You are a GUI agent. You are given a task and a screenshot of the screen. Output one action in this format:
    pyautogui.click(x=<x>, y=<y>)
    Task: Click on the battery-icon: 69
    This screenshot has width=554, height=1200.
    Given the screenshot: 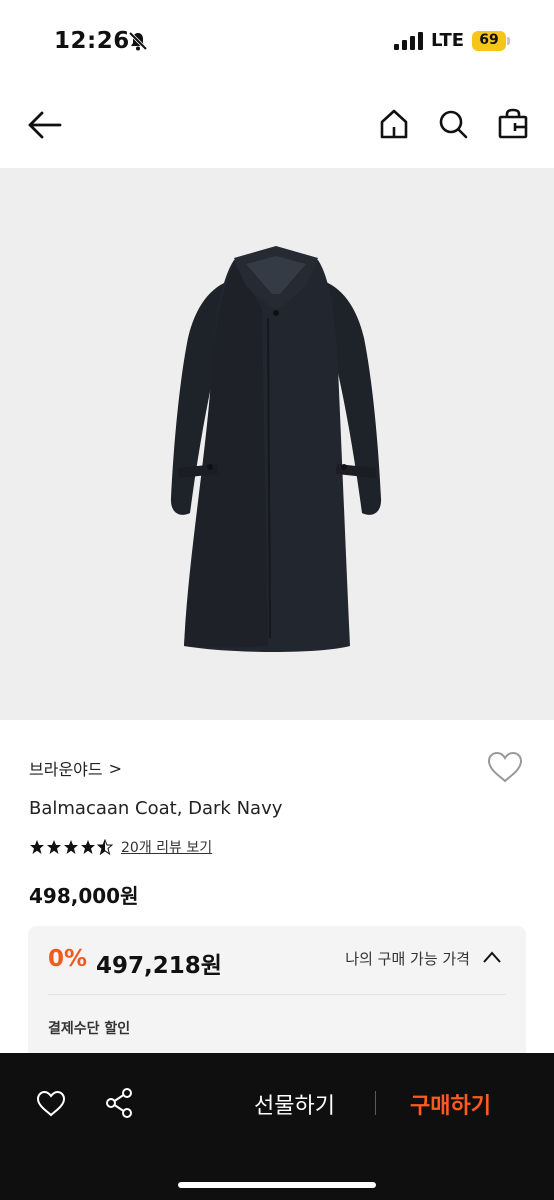 What is the action you would take?
    pyautogui.click(x=491, y=41)
    